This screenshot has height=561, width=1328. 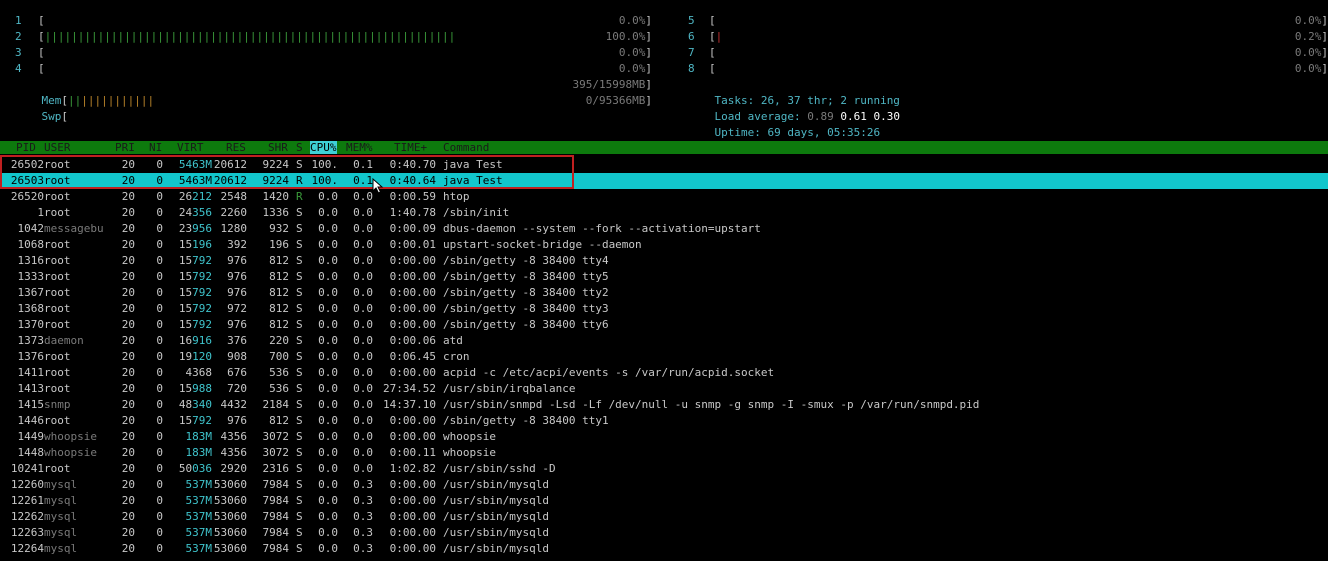 I want to click on cpu-number: 1, so click(x=18, y=20).